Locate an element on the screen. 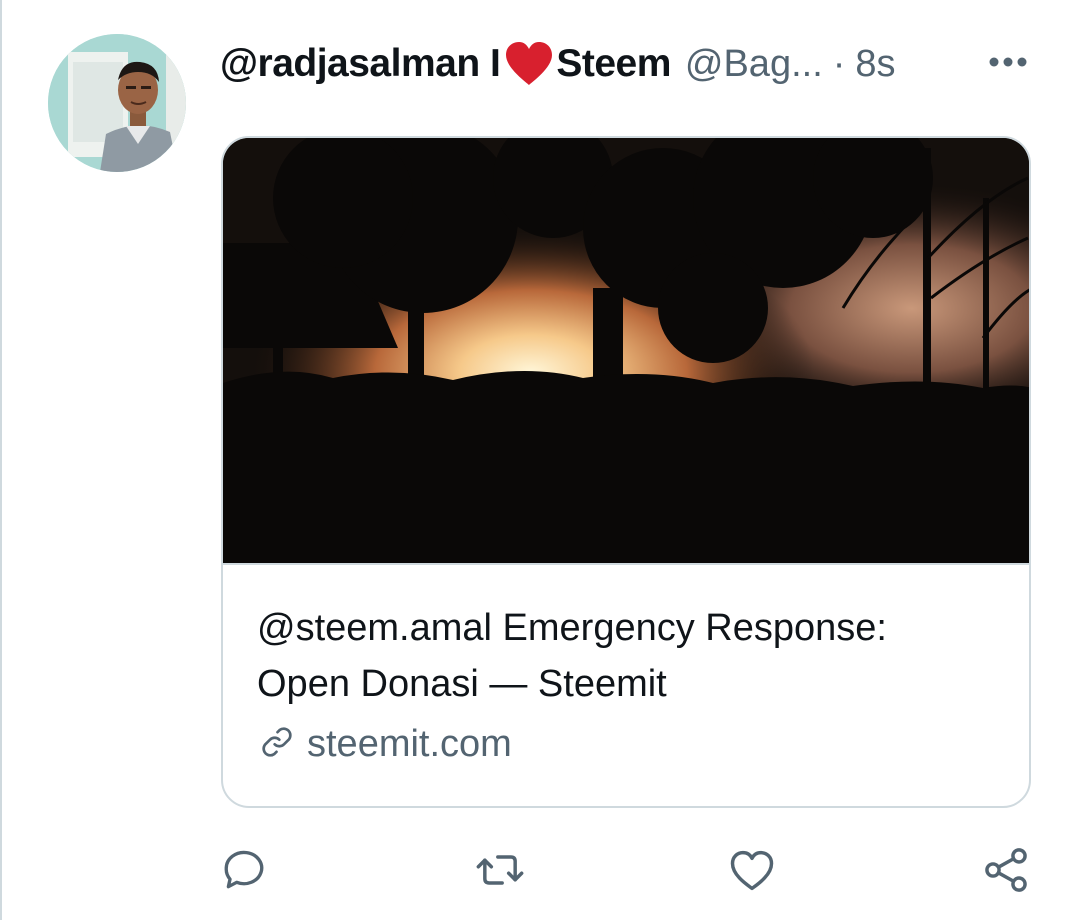  tweet-timestamp: 8s is located at coordinates (875, 64).